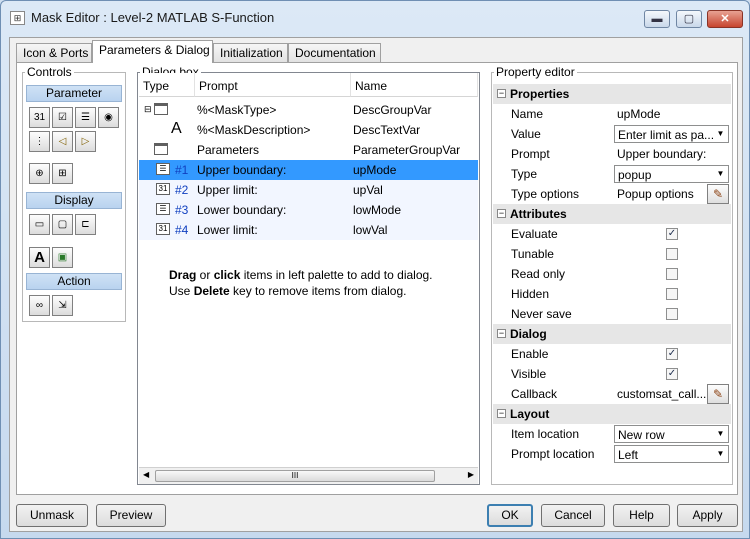 The height and width of the screenshot is (539, 750). Describe the element at coordinates (707, 515) in the screenshot. I see `apply-button: Apply` at that location.